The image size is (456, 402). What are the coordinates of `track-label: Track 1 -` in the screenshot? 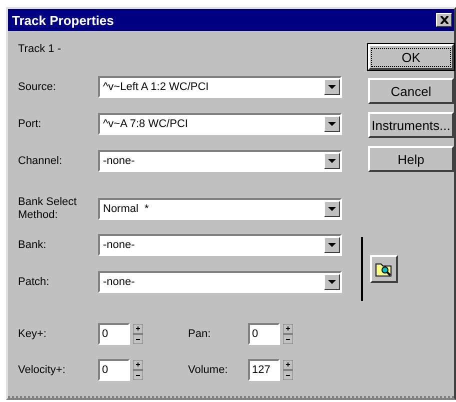 It's located at (39, 49).